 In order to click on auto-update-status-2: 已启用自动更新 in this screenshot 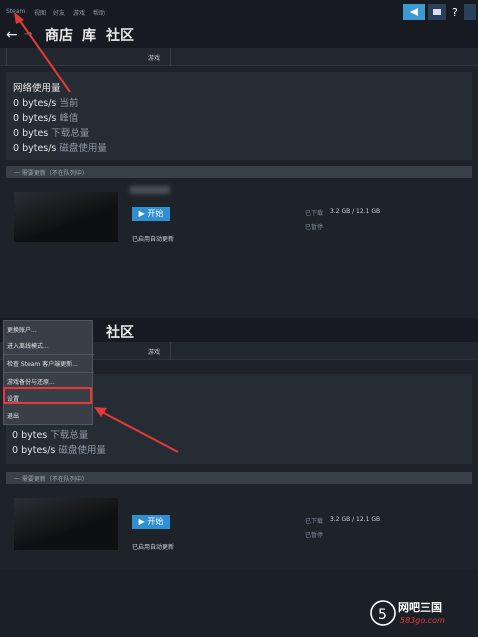, I will do `click(153, 547)`.